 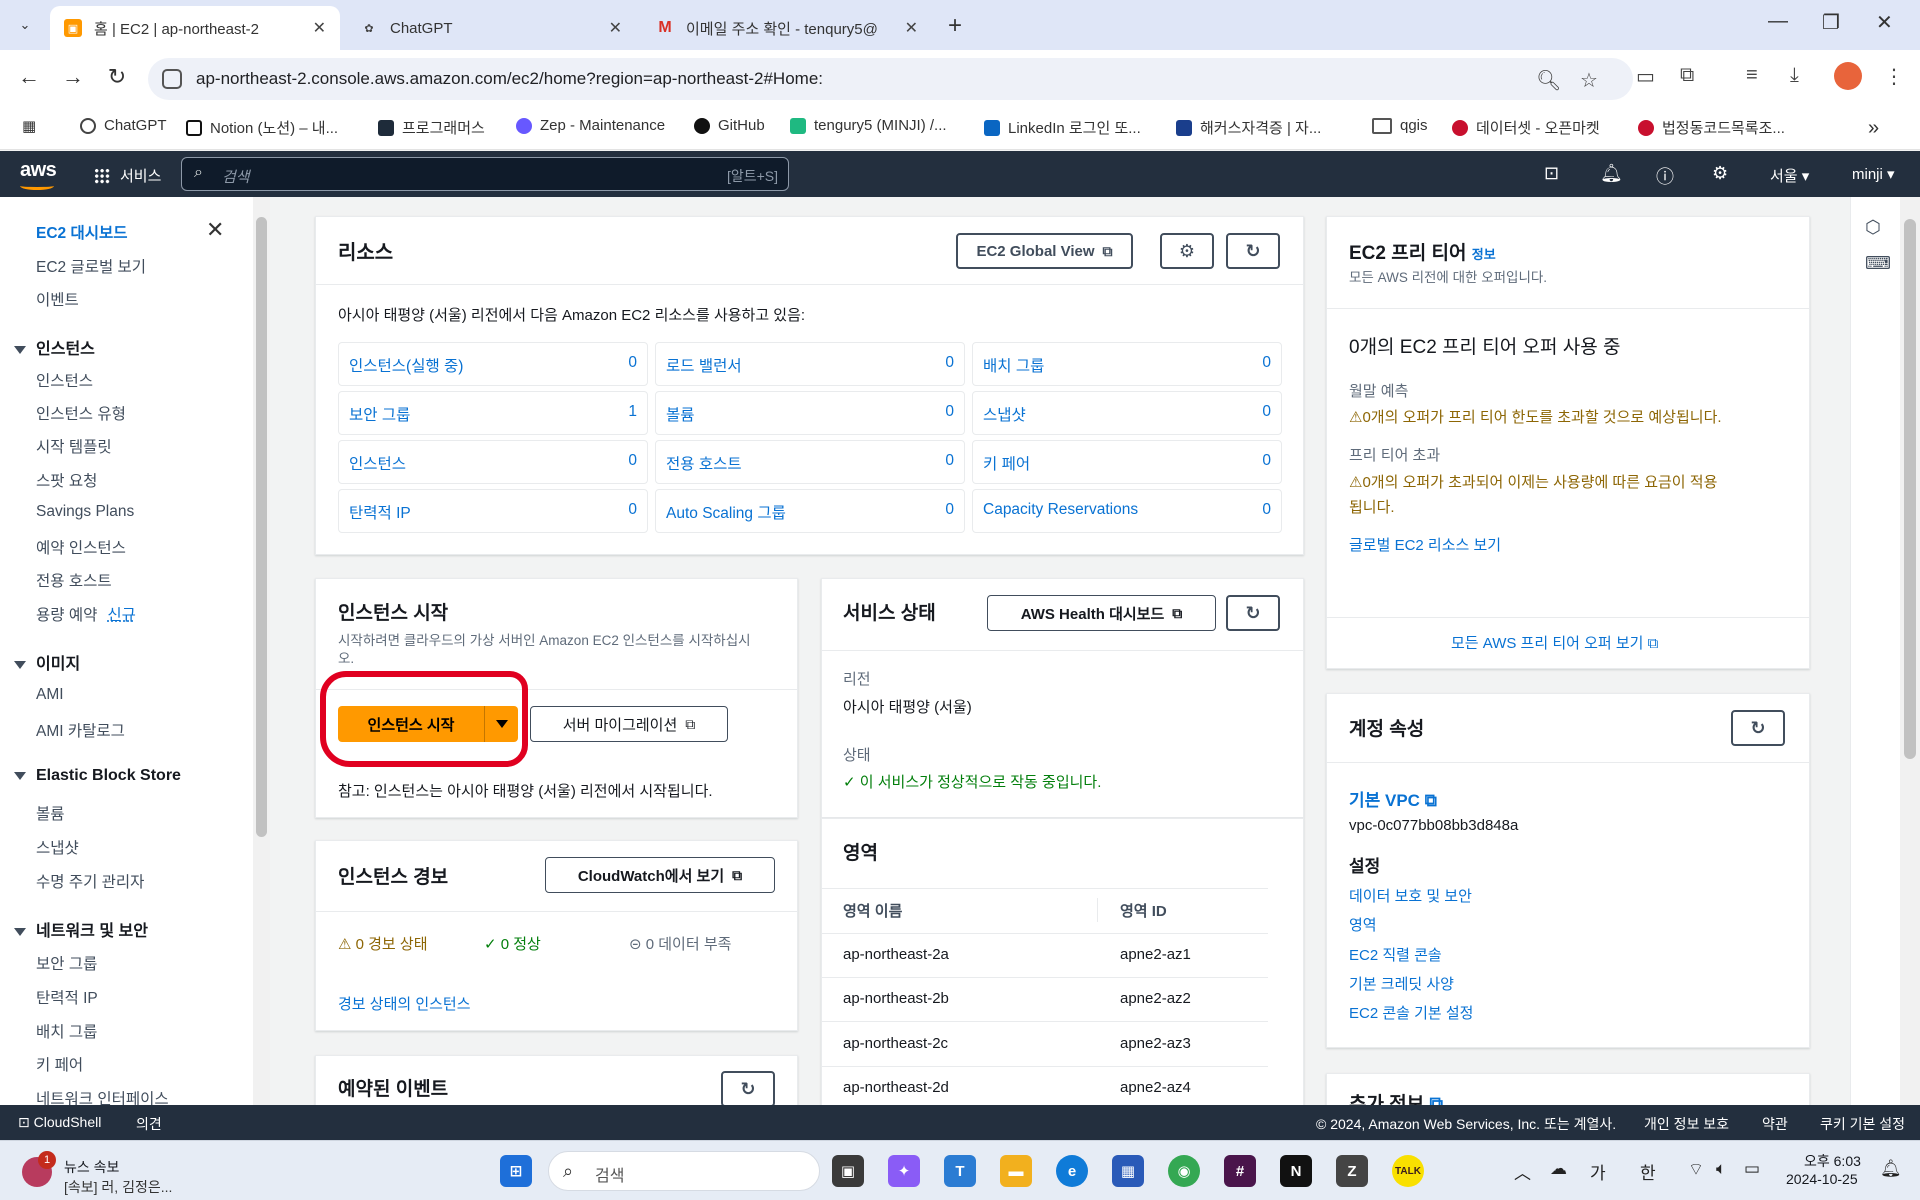 I want to click on more-bookmarks-icon: », so click(x=1873, y=128).